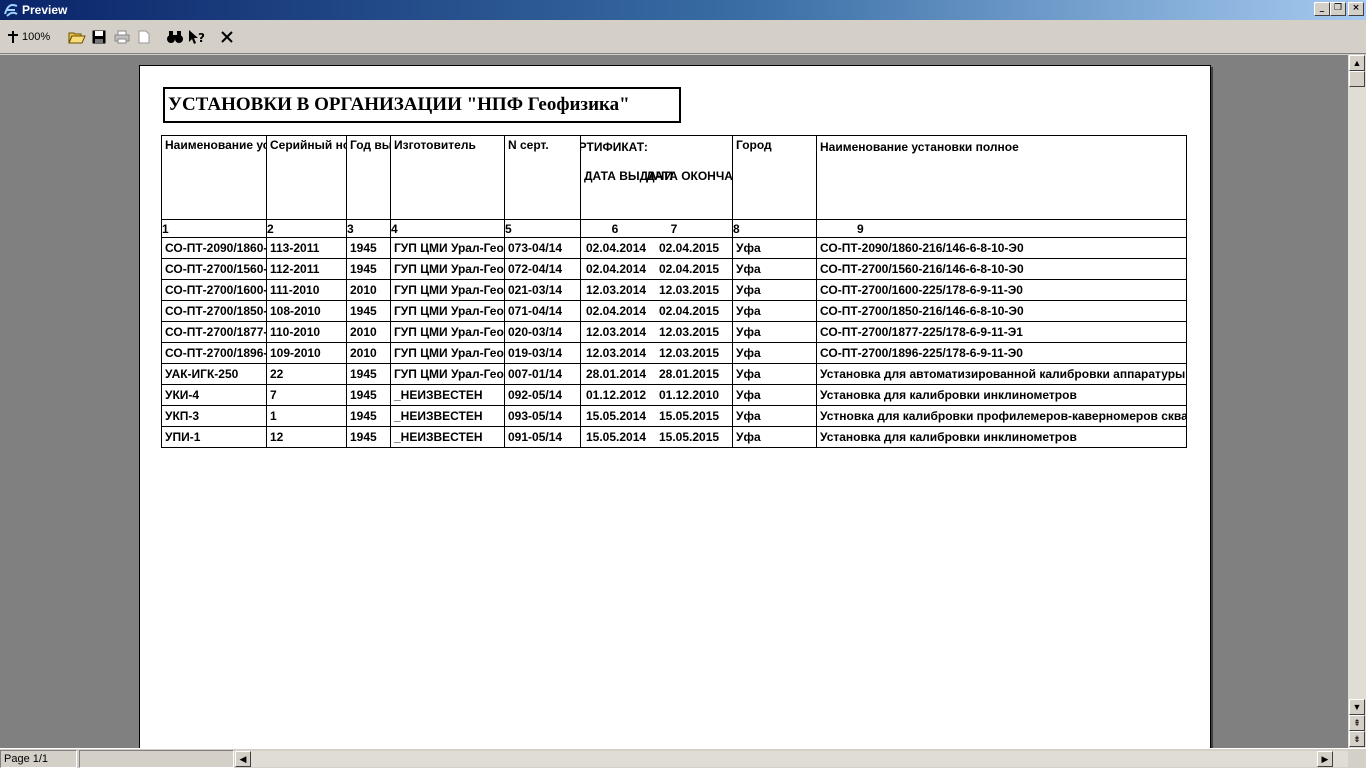 This screenshot has height=768, width=1366. Describe the element at coordinates (1001, 228) in the screenshot. I see `column-number: 9` at that location.